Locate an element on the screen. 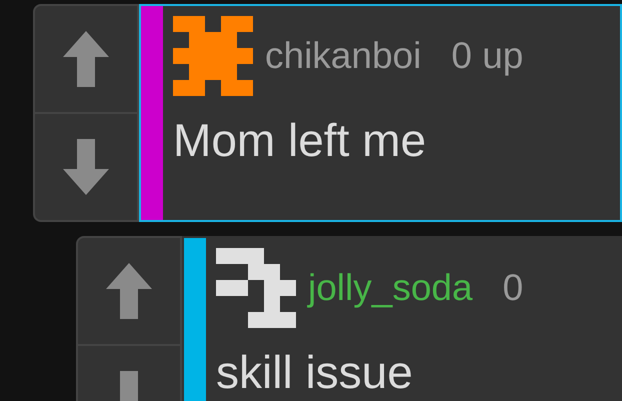 The image size is (622, 401). vote-count: 0 is located at coordinates (513, 288).